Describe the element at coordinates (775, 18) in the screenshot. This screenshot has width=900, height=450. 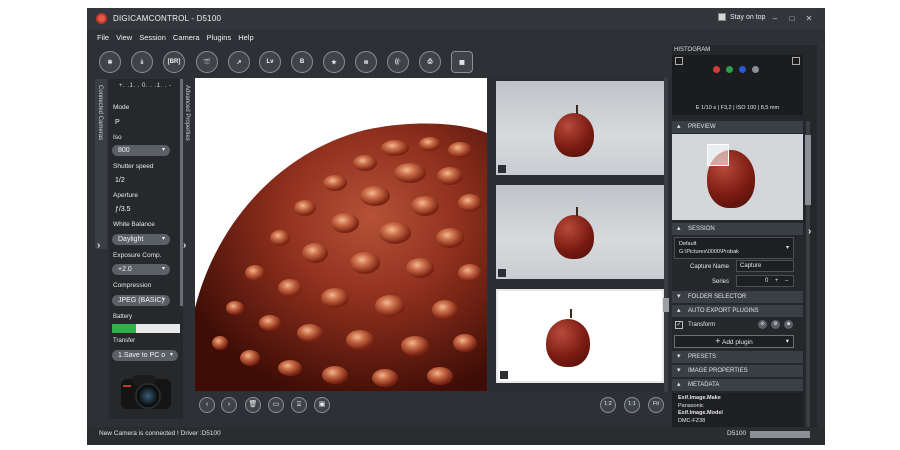
I see `minimize-button: –` at that location.